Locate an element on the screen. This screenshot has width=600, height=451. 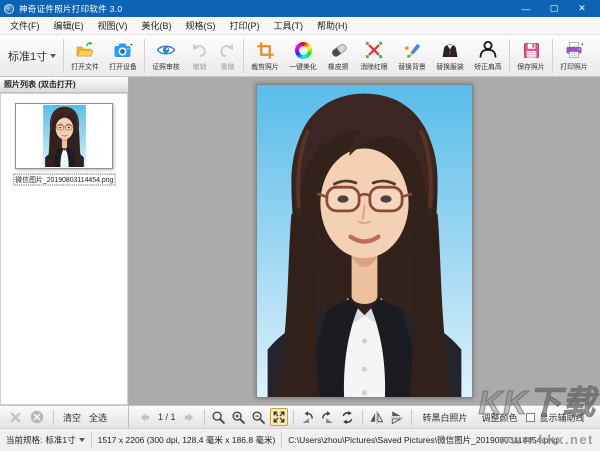
list-actions: 清空 全选 is located at coordinates (64, 417).